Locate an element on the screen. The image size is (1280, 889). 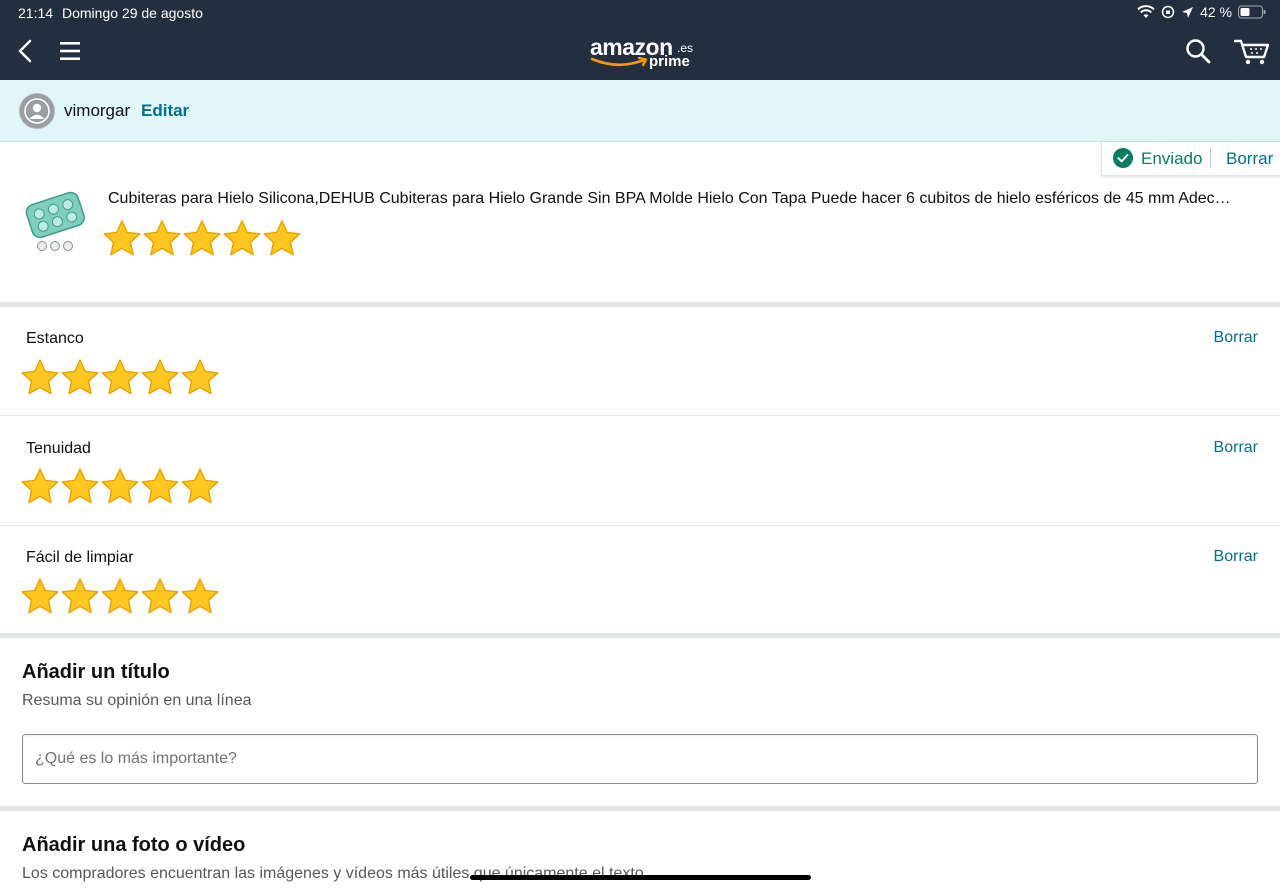
location-icon is located at coordinates (1188, 12).